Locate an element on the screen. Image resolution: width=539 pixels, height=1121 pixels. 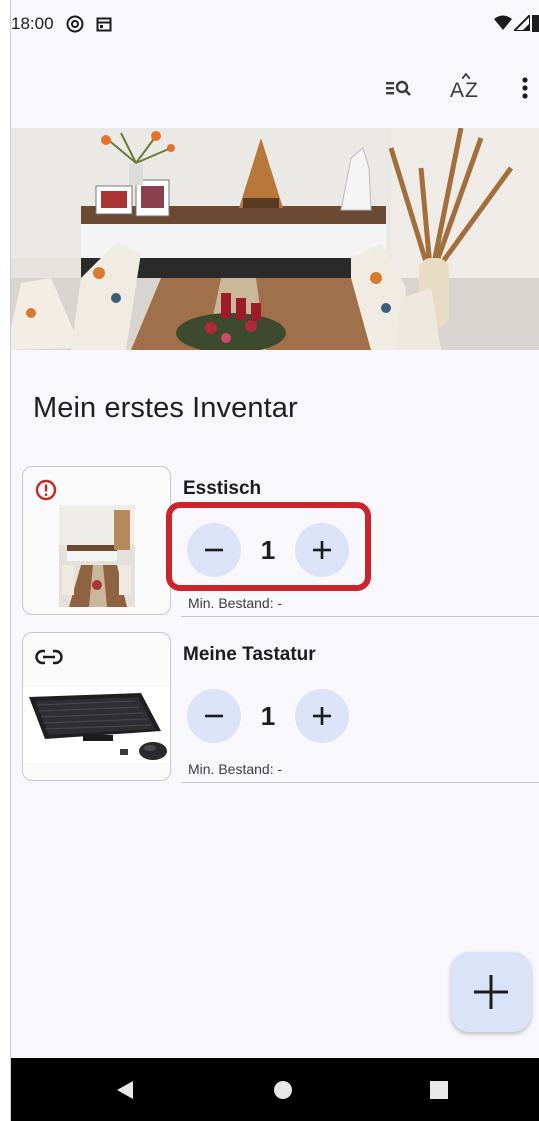
increment-button is located at coordinates (322, 716).